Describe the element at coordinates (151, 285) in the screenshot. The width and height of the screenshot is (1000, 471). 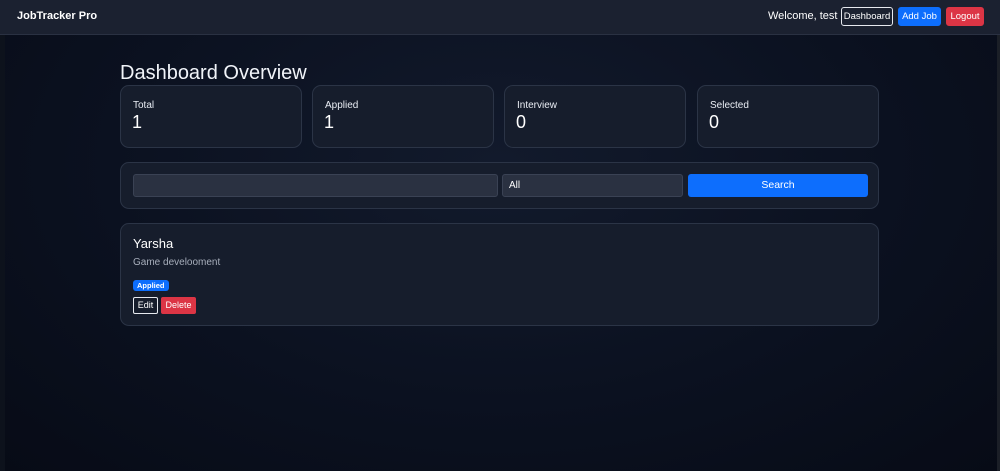
I see `status-badge: Applied` at that location.